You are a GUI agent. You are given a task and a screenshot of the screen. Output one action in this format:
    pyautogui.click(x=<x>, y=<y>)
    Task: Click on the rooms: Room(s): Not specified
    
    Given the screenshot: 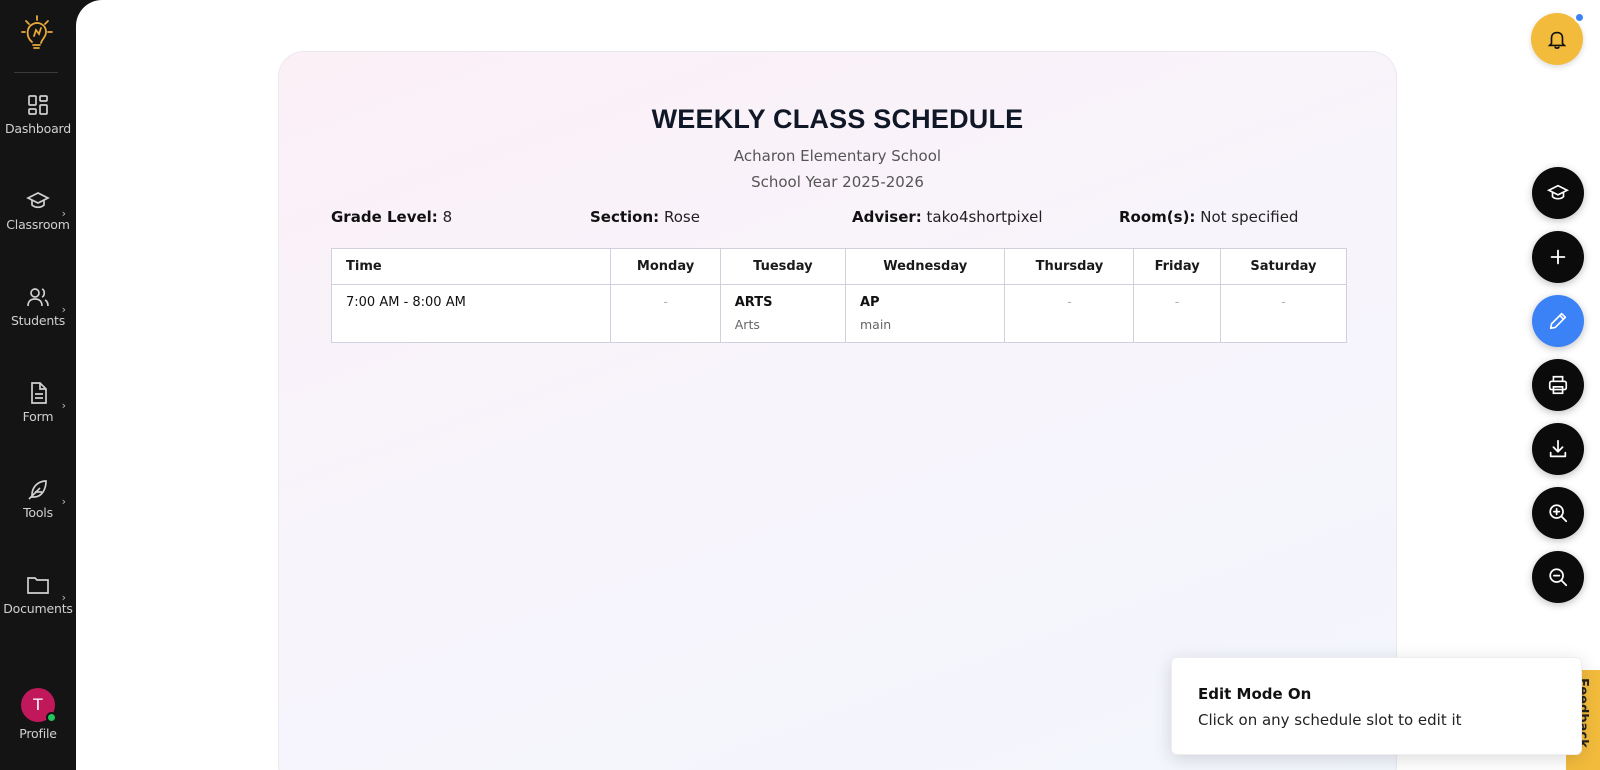 What is the action you would take?
    pyautogui.click(x=1208, y=217)
    